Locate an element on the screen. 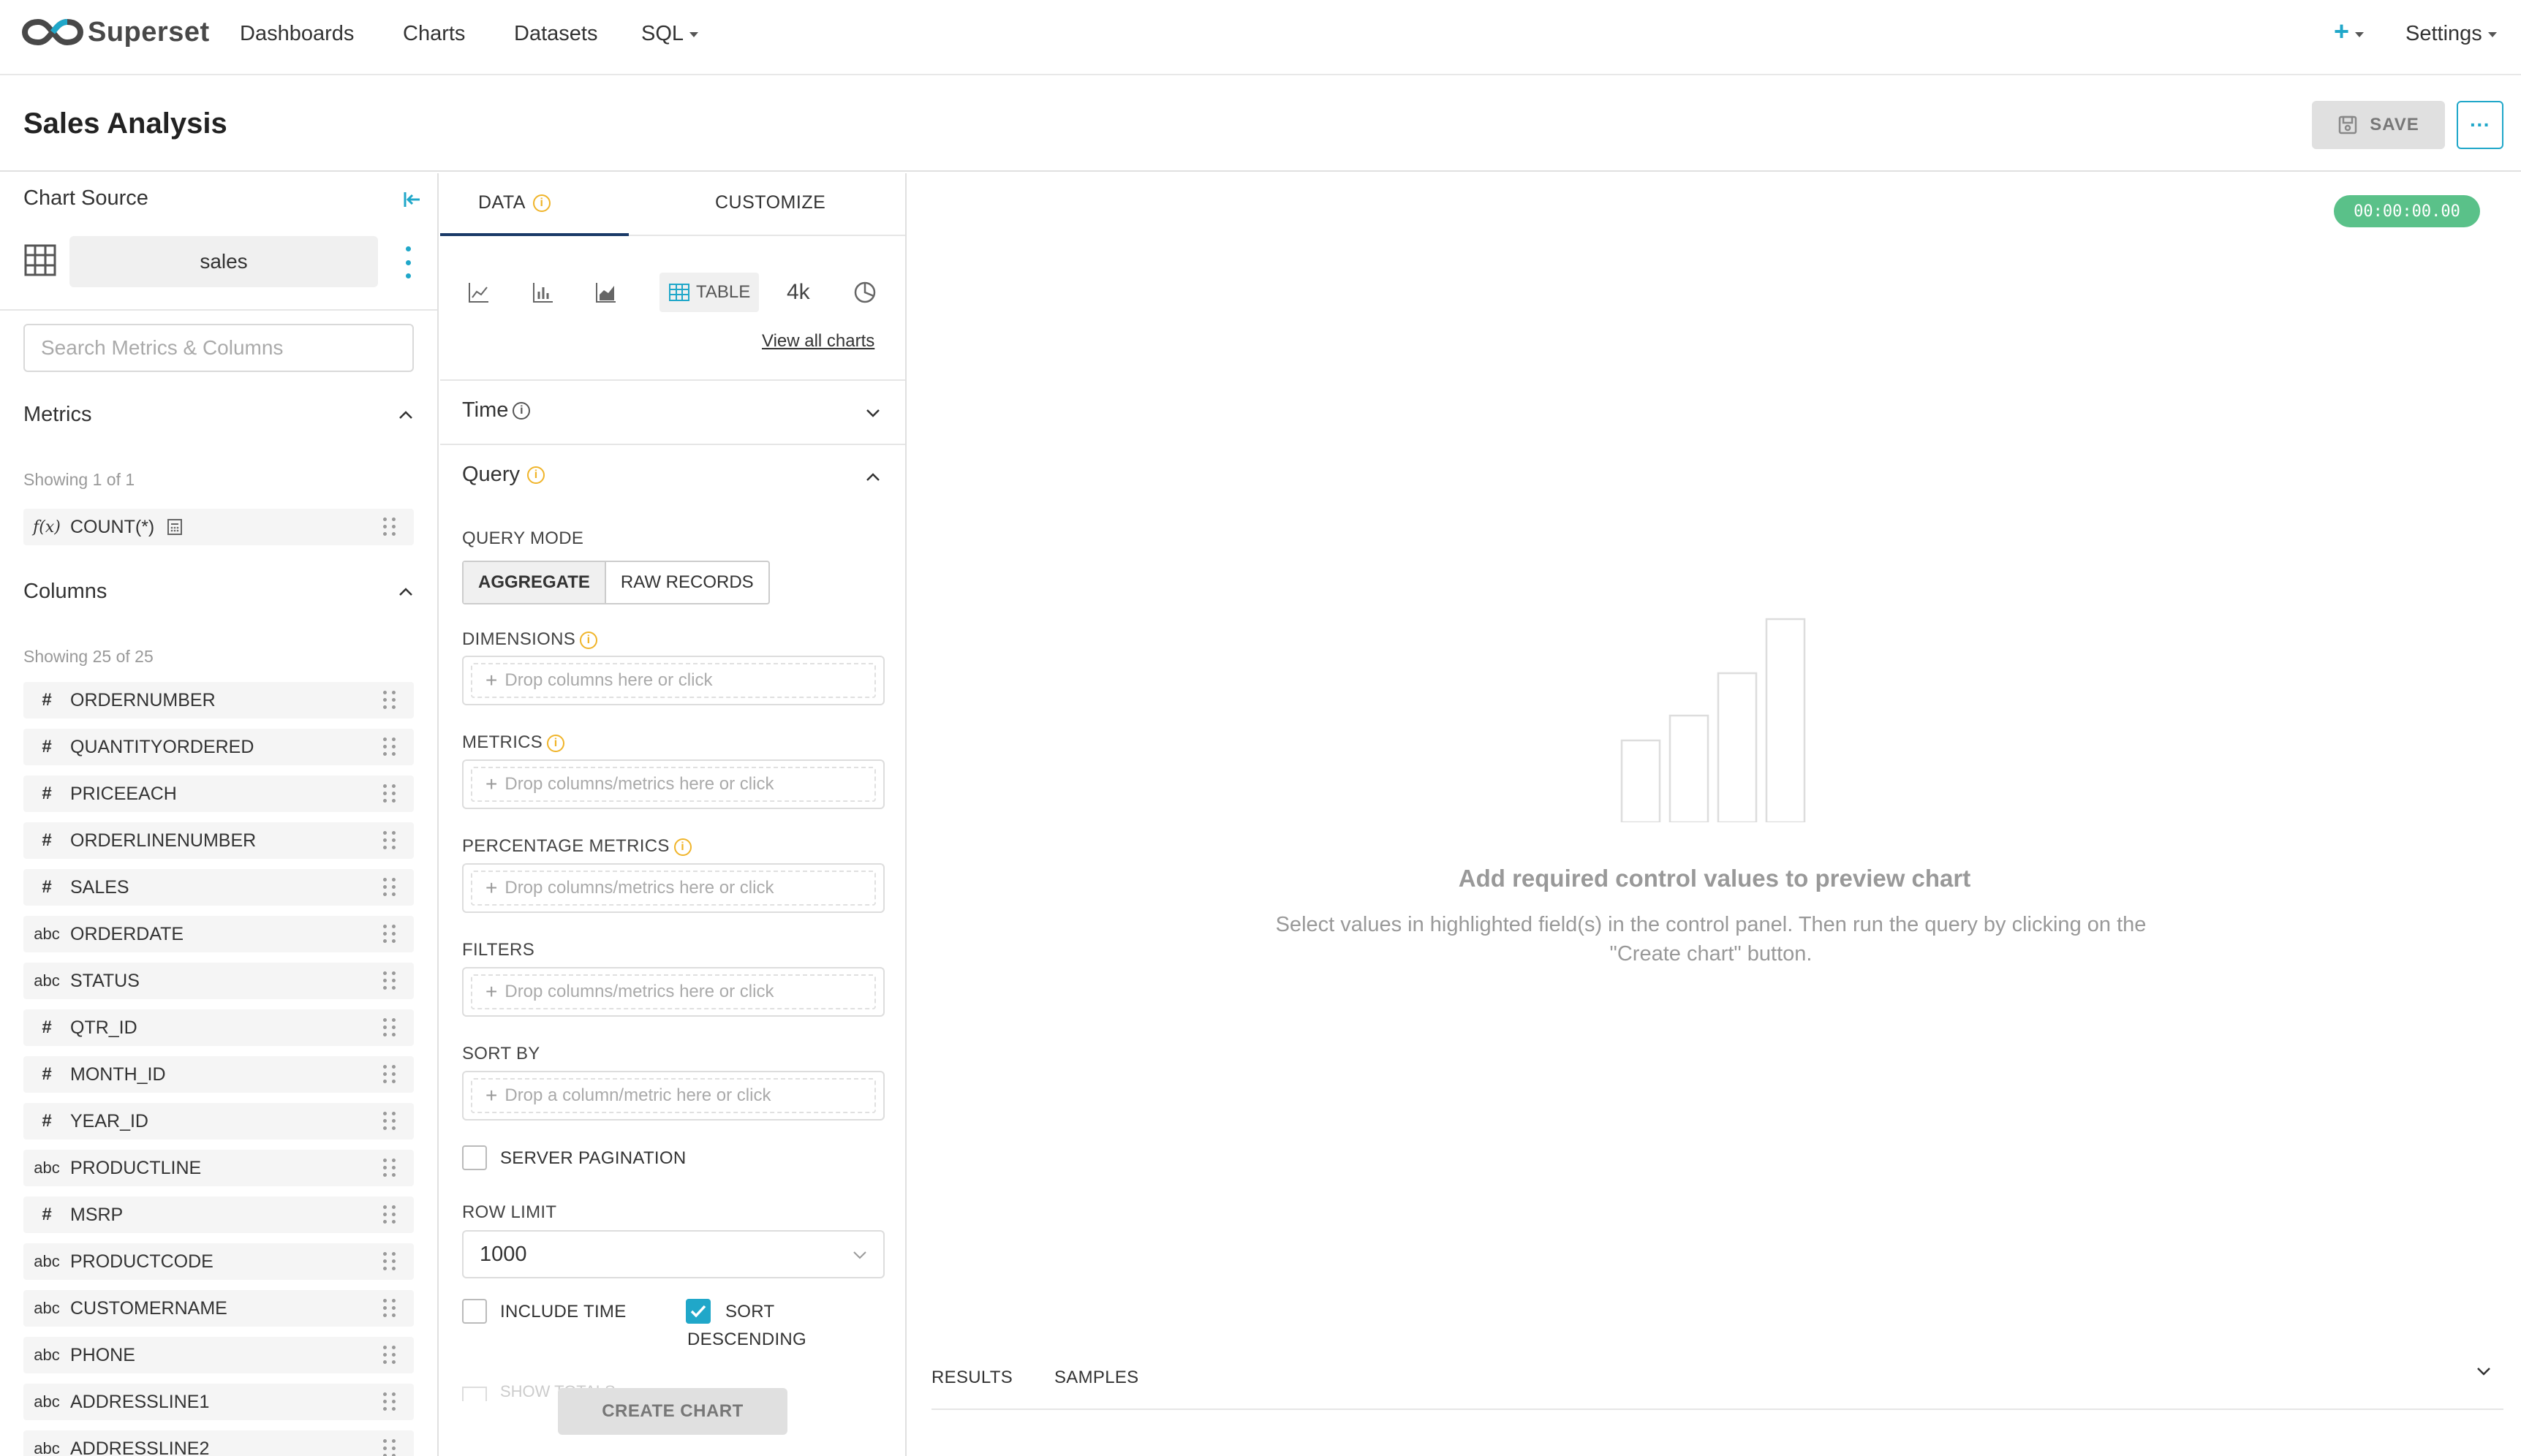 The image size is (2521, 1456). settings-menu: Settings is located at coordinates (2451, 34).